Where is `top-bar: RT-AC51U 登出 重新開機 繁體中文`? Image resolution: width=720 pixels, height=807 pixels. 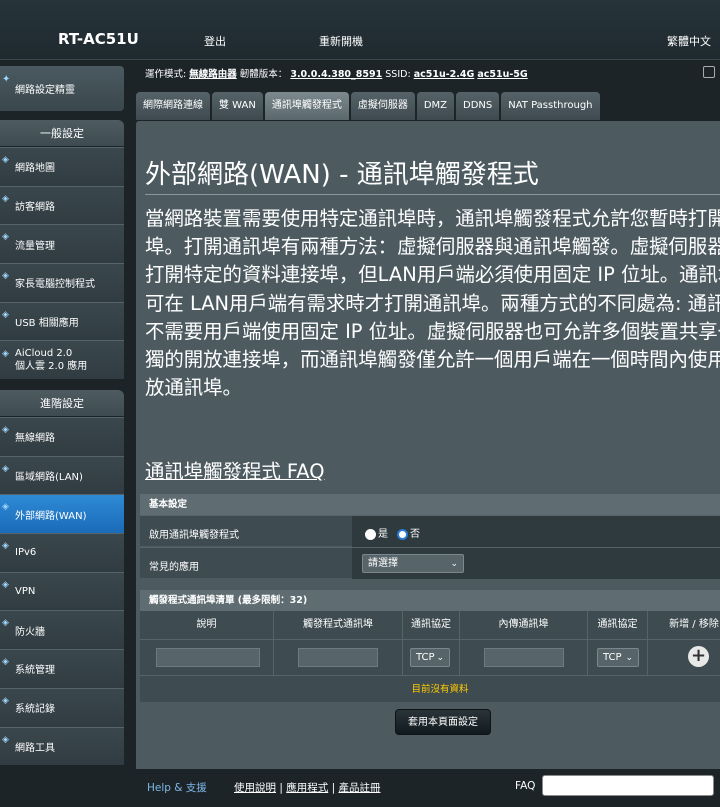 top-bar: RT-AC51U 登出 重新開機 繁體中文 is located at coordinates (360, 30).